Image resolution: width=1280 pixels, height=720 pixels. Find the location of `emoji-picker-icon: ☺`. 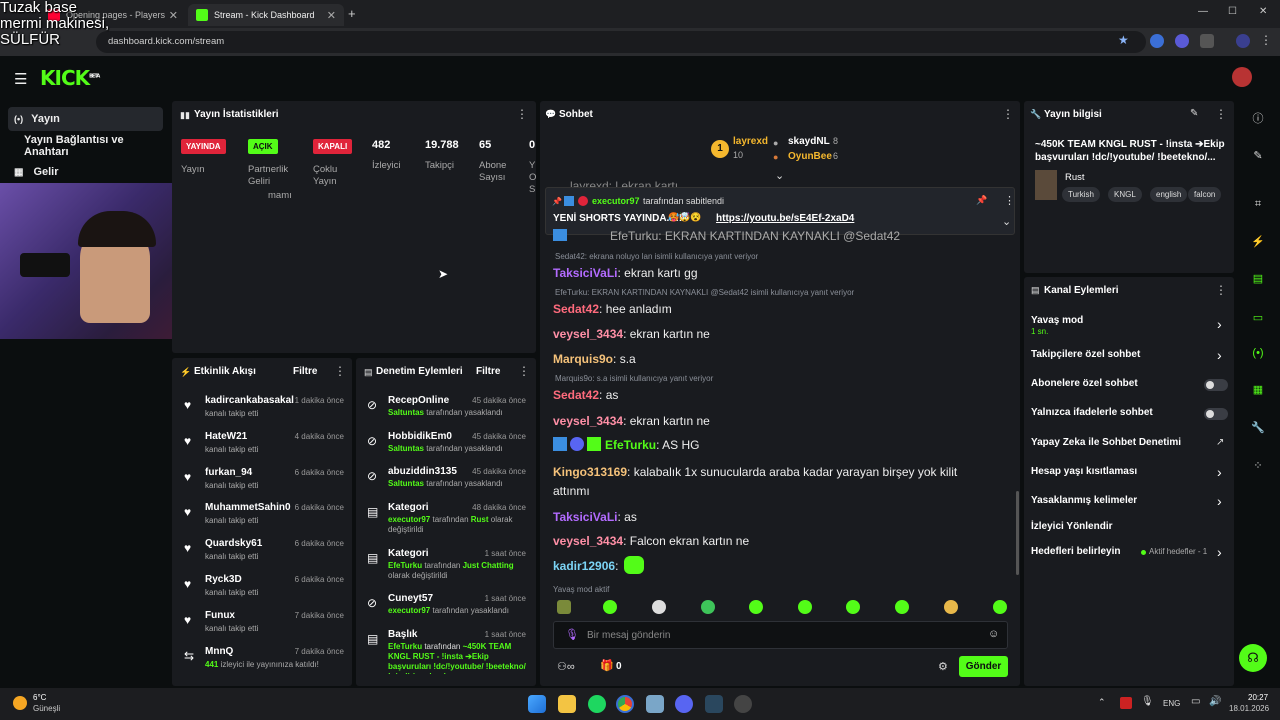

emoji-picker-icon: ☺ is located at coordinates (993, 634).